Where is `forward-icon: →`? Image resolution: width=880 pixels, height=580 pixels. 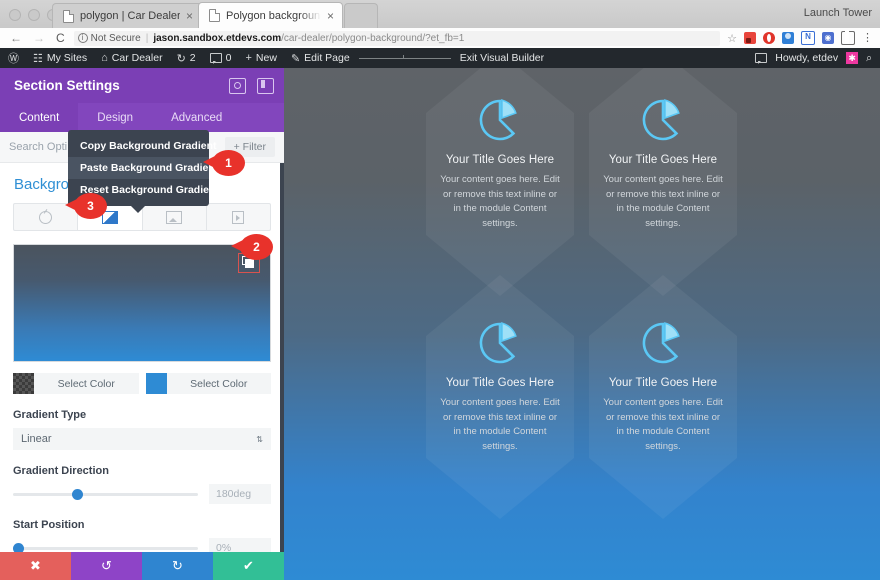
forward-icon: → is located at coordinates (39, 38).